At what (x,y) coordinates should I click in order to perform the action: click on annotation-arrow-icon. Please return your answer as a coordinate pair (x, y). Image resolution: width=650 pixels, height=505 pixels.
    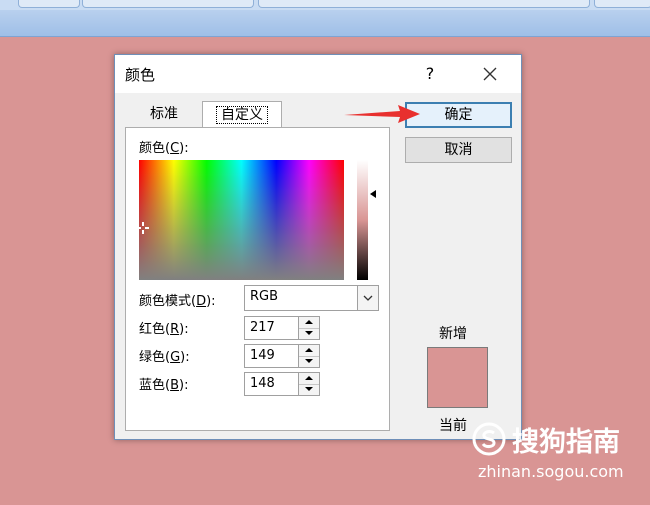
    Looking at the image, I should click on (382, 114).